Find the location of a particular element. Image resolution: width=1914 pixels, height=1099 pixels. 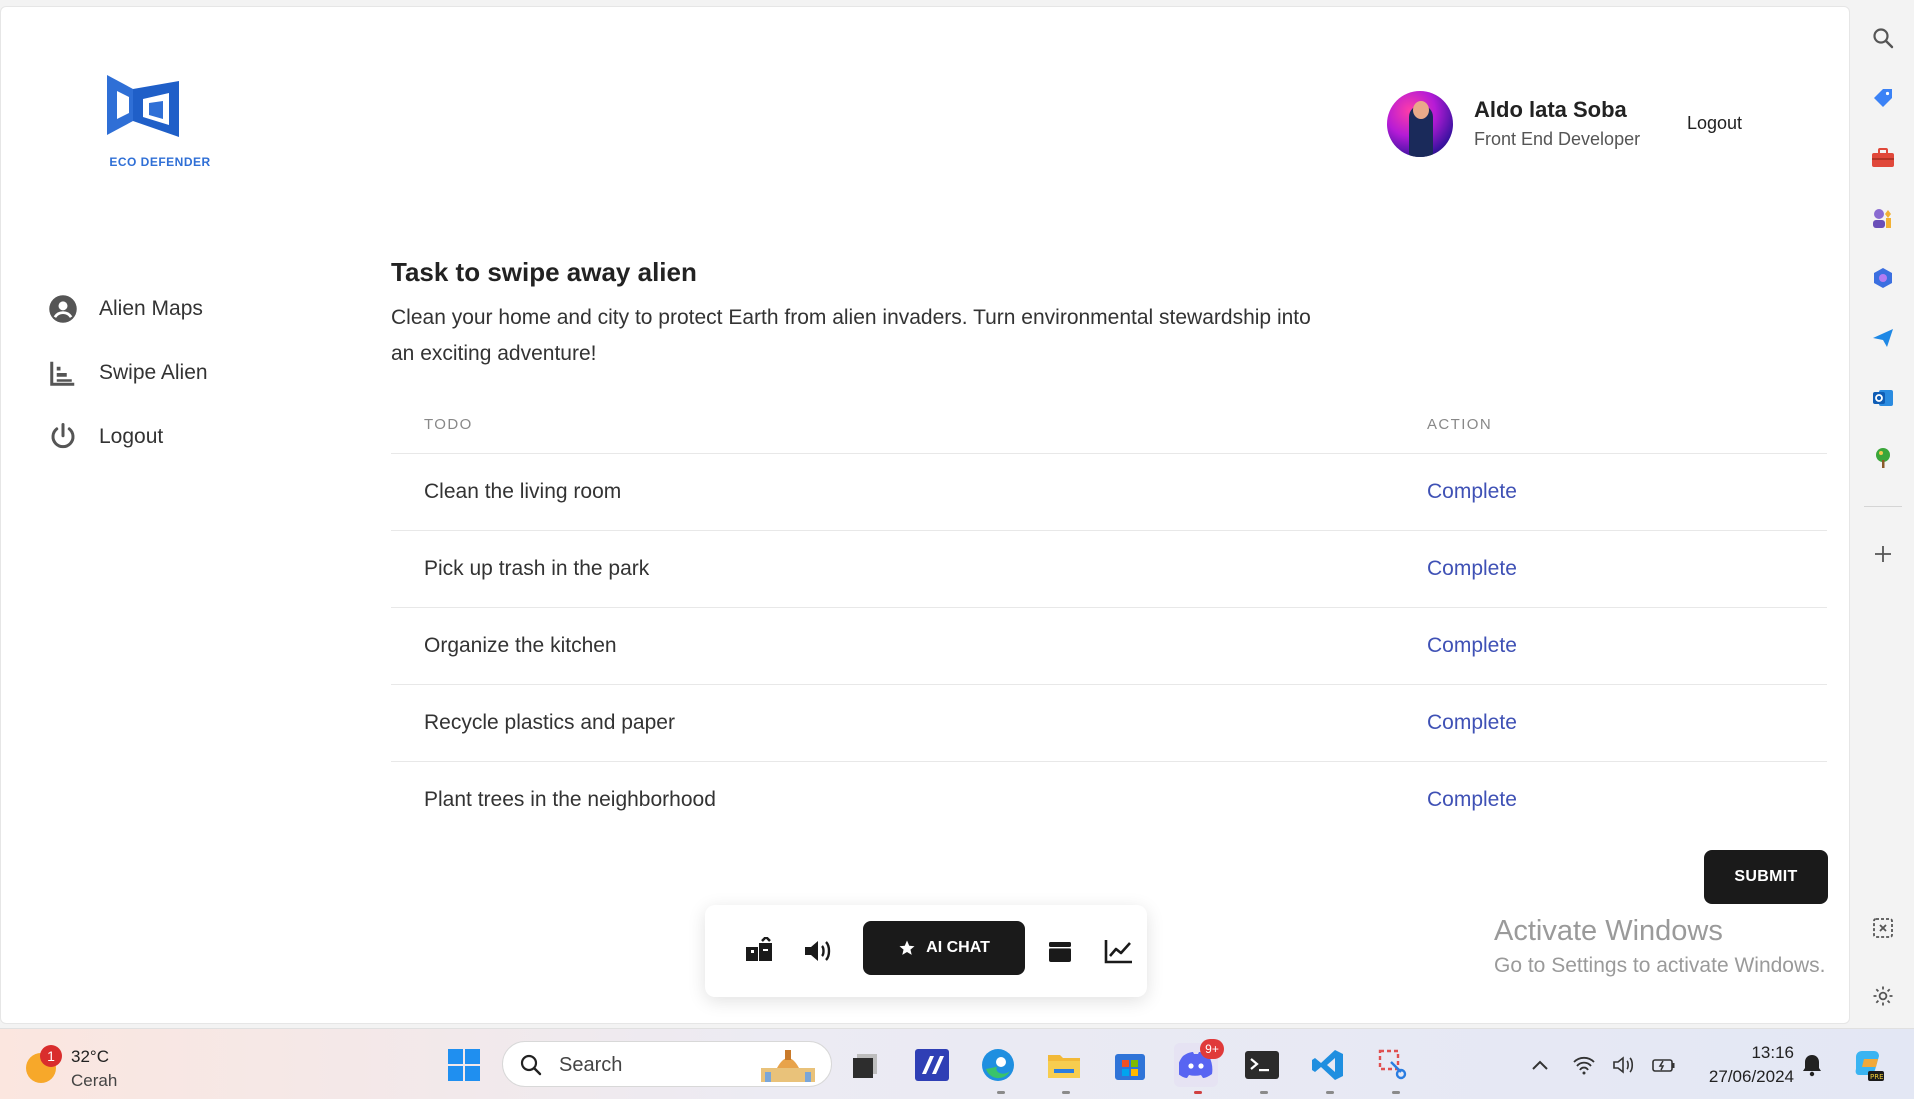

toolbox-icon is located at coordinates (1883, 158).